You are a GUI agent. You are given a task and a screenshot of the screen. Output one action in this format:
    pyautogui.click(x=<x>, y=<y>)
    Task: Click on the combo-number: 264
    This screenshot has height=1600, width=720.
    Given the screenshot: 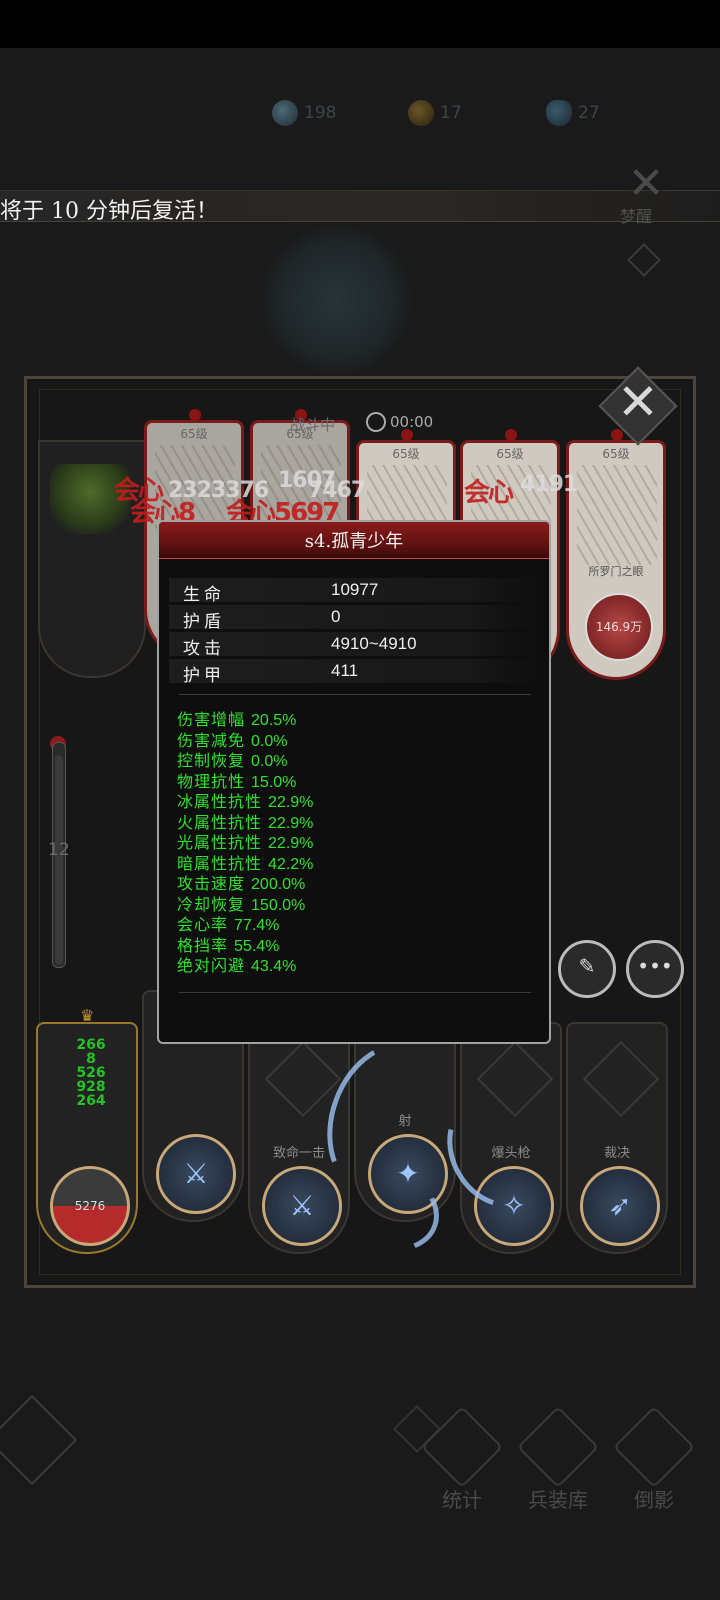 What is the action you would take?
    pyautogui.click(x=91, y=1101)
    